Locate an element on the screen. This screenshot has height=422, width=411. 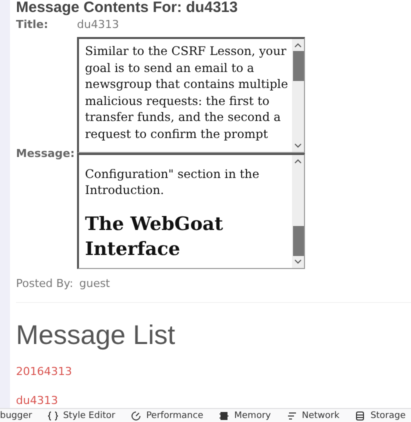
page-heading: Message Contents For: du4313 is located at coordinates (127, 8).